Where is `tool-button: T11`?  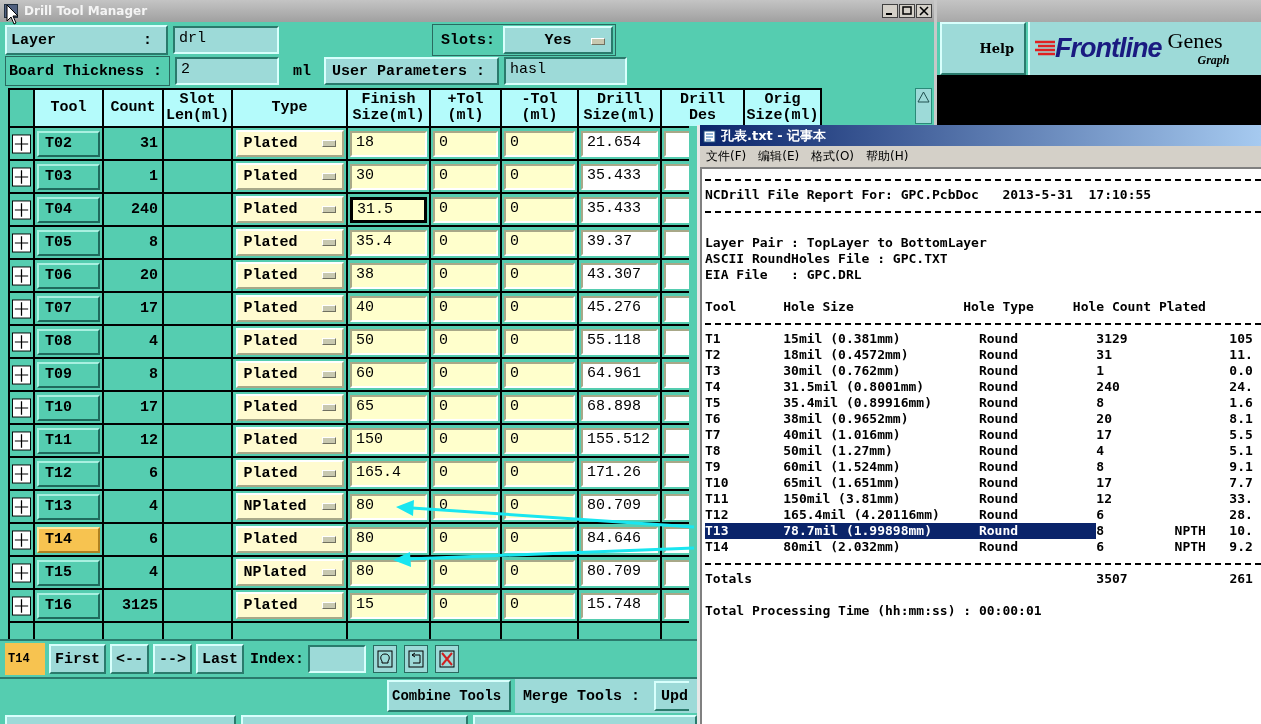 tool-button: T11 is located at coordinates (68, 440).